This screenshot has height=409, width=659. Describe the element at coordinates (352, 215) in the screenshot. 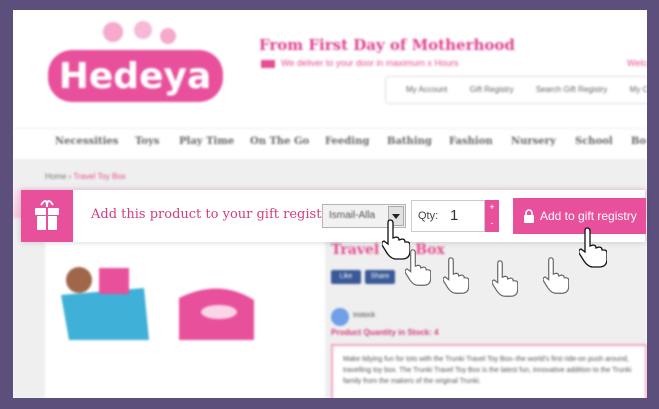

I see `registry-select-value: Ismail-Alla` at that location.